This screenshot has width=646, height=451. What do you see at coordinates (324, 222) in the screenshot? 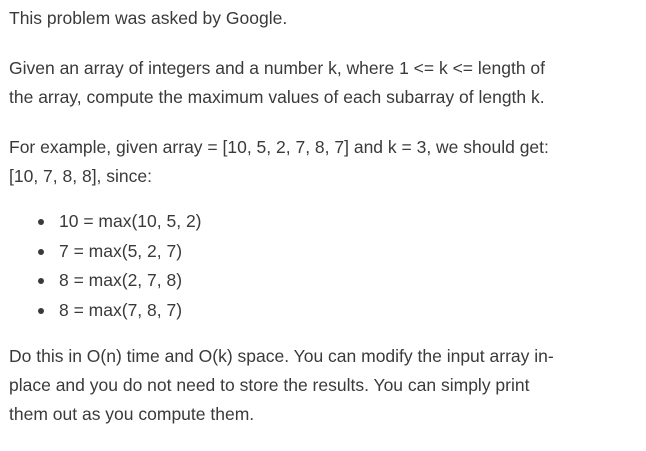
I see `list-item: 10 = max(10, 5, 2)` at bounding box center [324, 222].